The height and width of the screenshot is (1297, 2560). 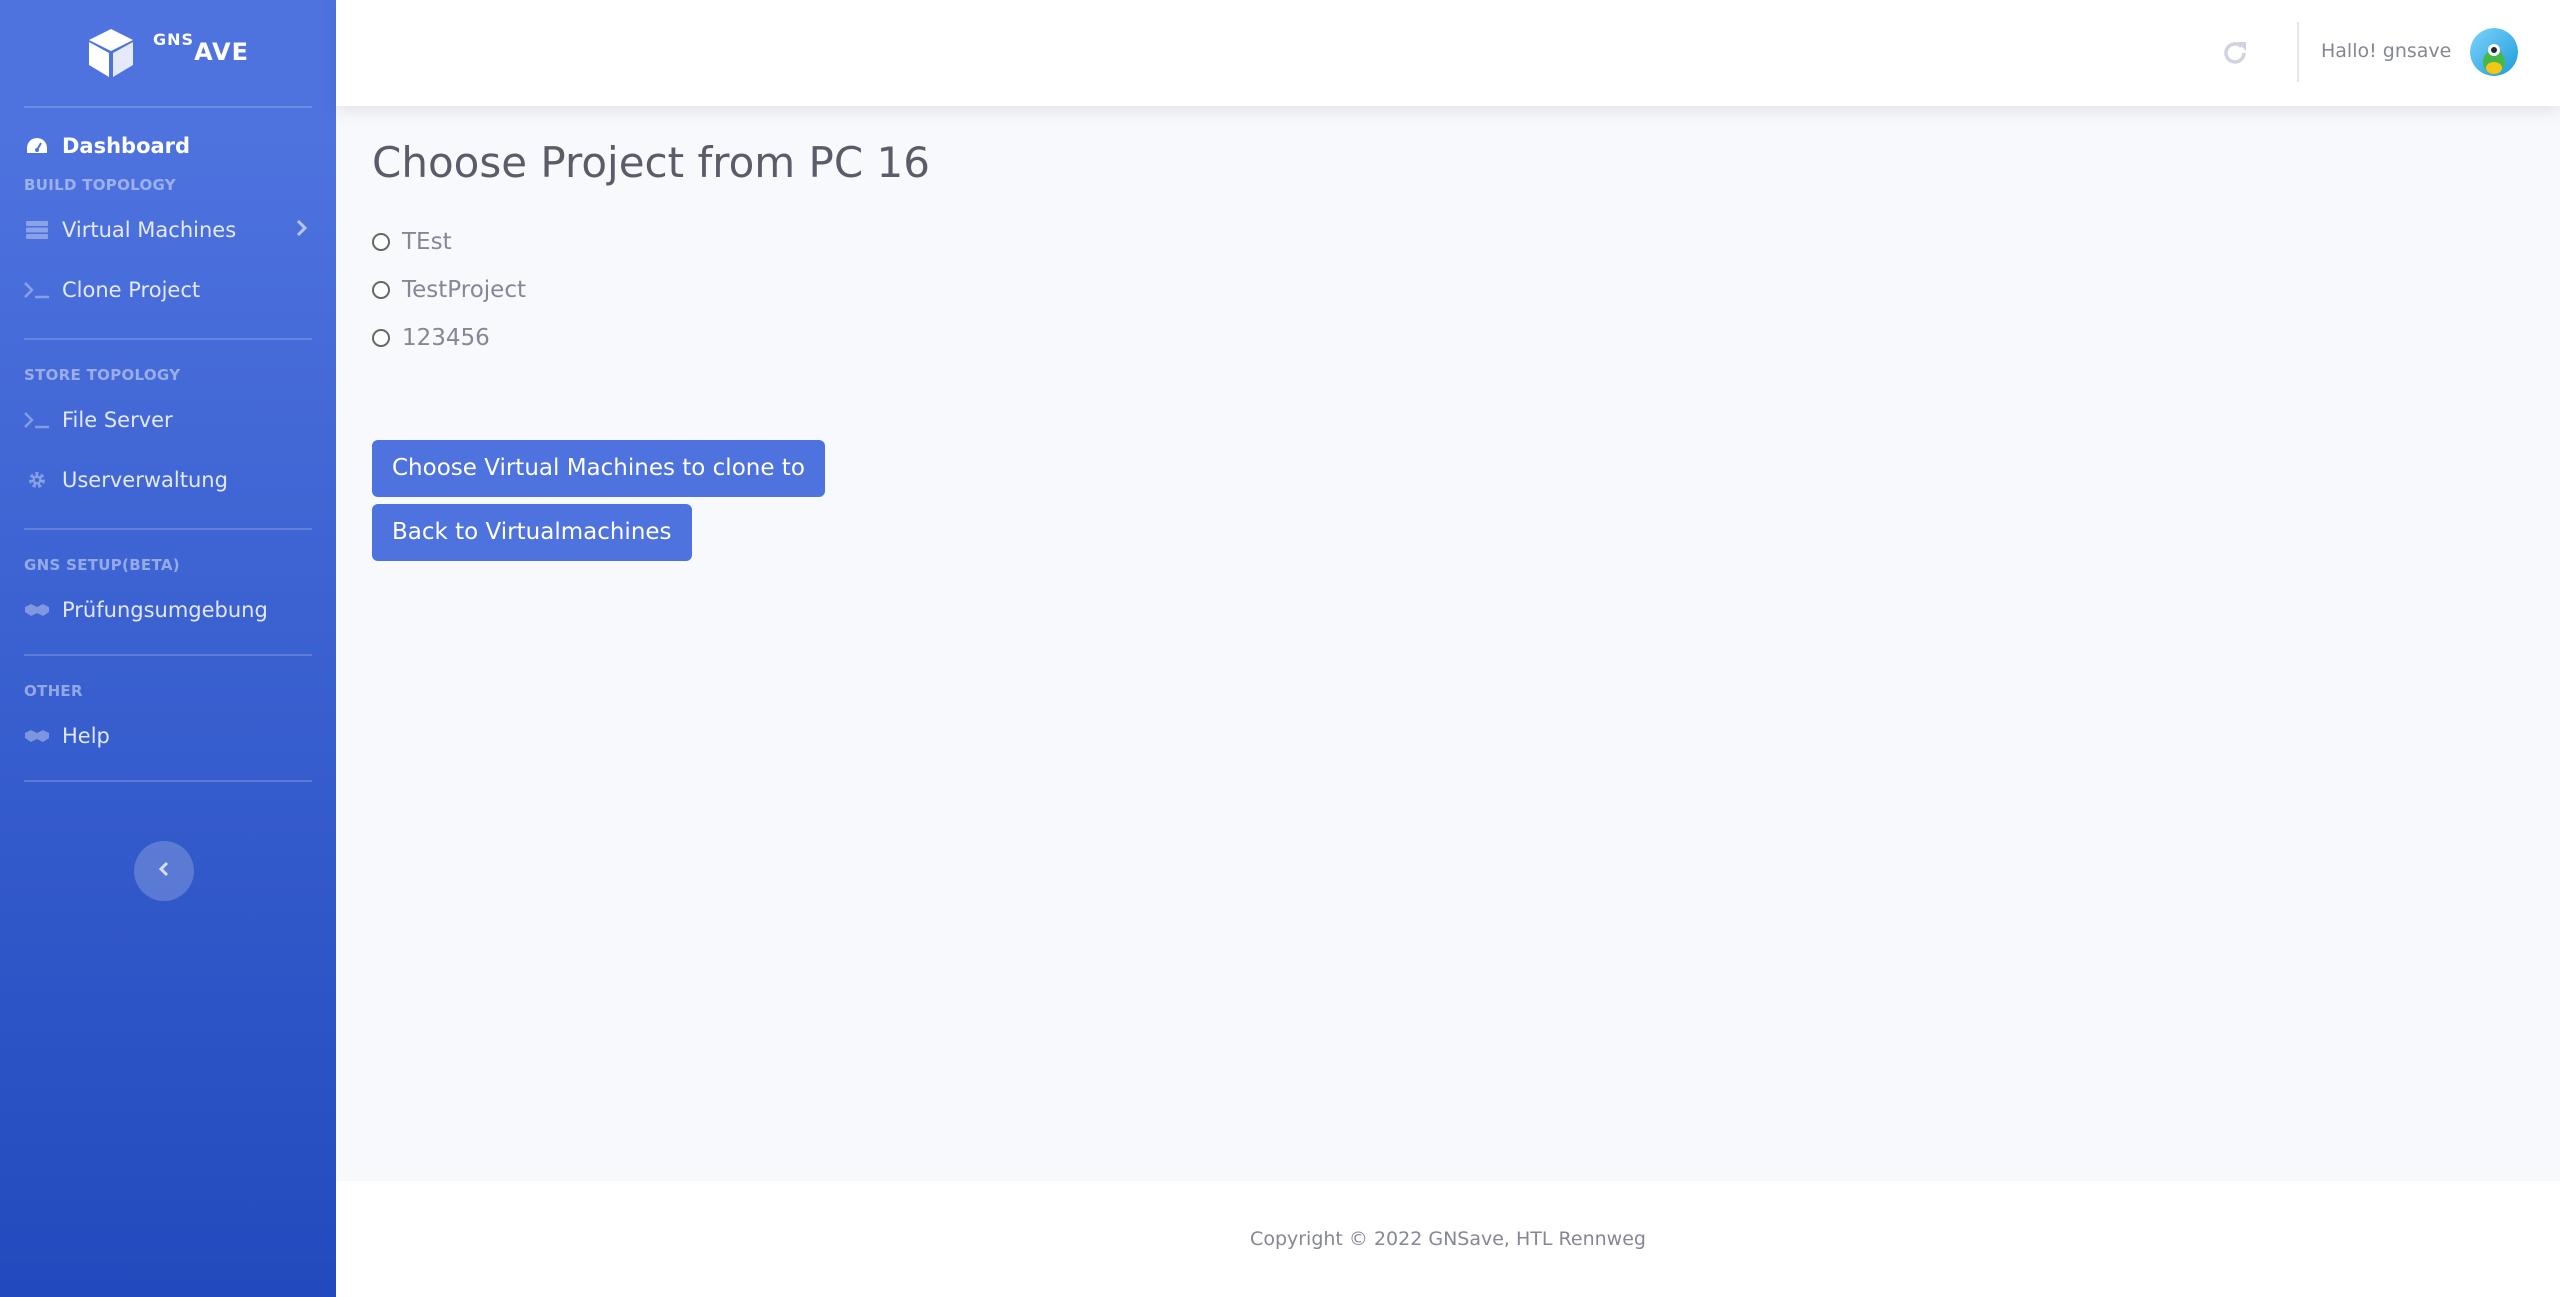 I want to click on sidebar-item-help: Help, so click(x=168, y=736).